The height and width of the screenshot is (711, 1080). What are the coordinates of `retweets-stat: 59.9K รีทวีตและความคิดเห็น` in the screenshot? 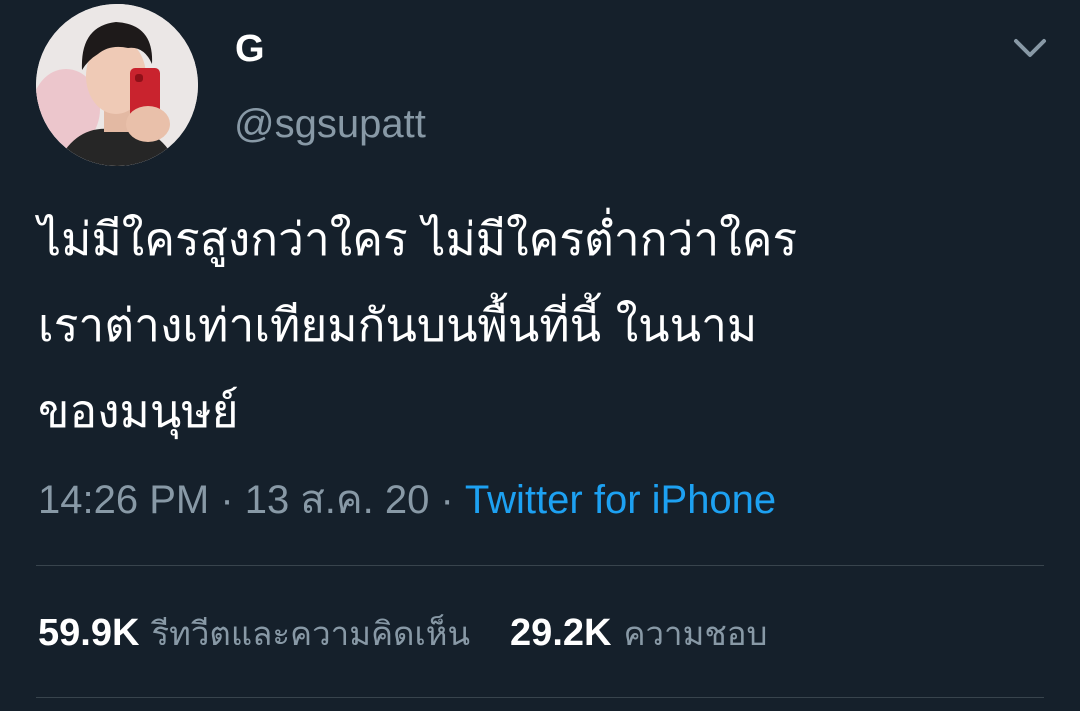 It's located at (254, 633).